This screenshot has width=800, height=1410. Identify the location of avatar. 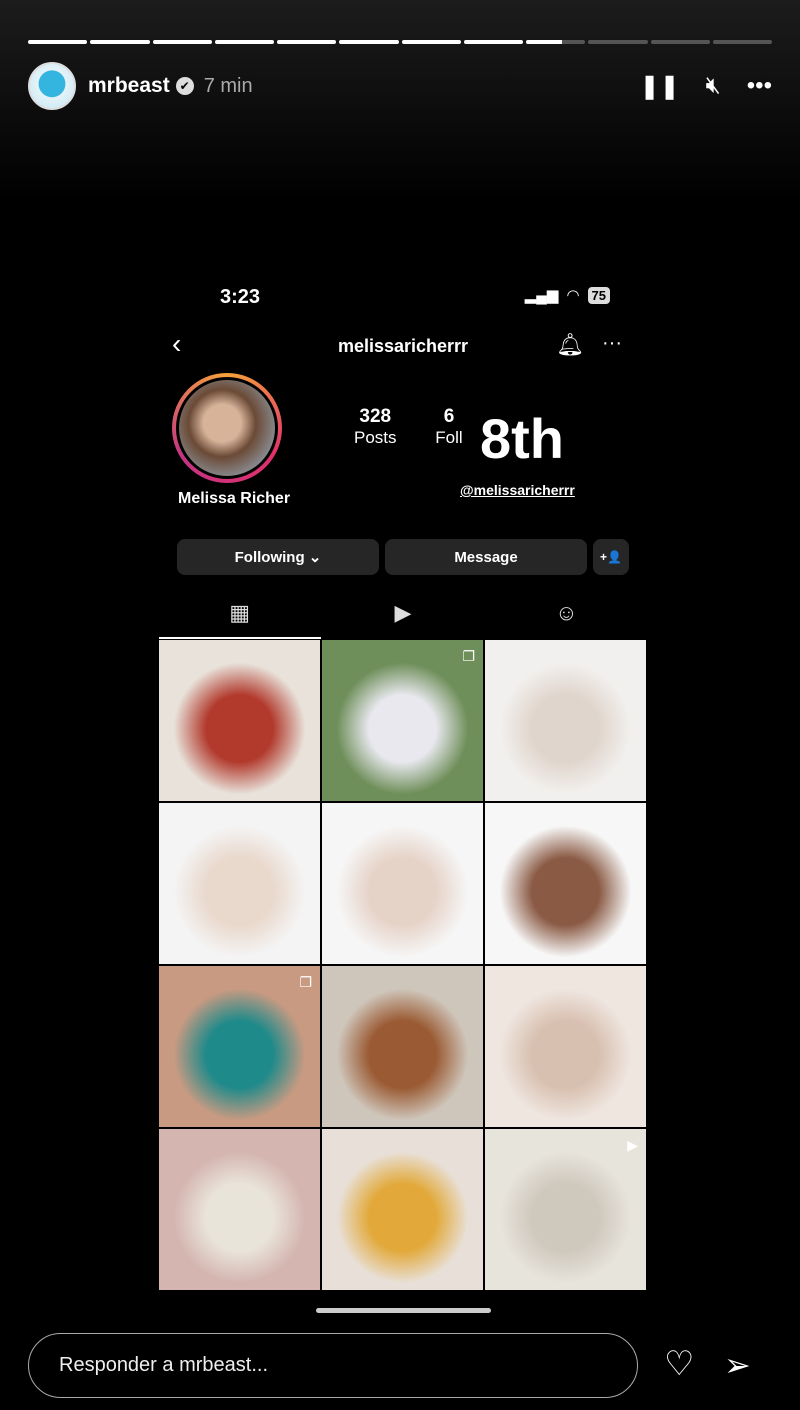
(52, 86).